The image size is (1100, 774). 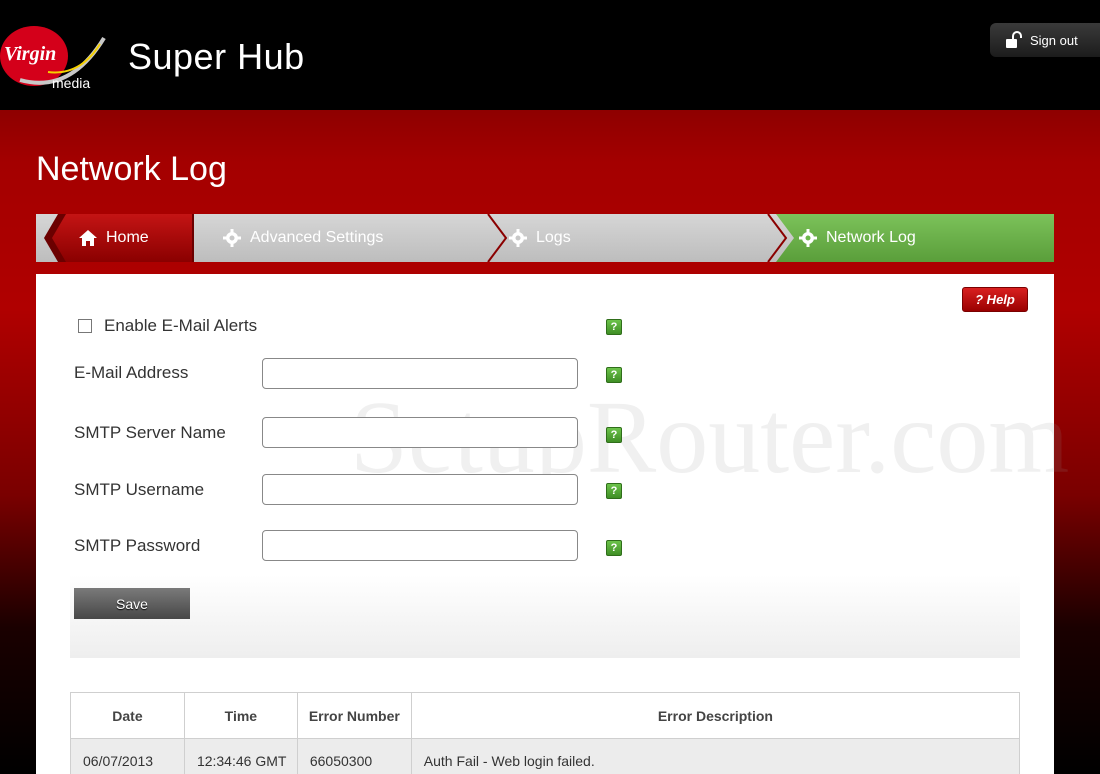 What do you see at coordinates (150, 432) in the screenshot?
I see `smtp-server-label: SMTP Server Name` at bounding box center [150, 432].